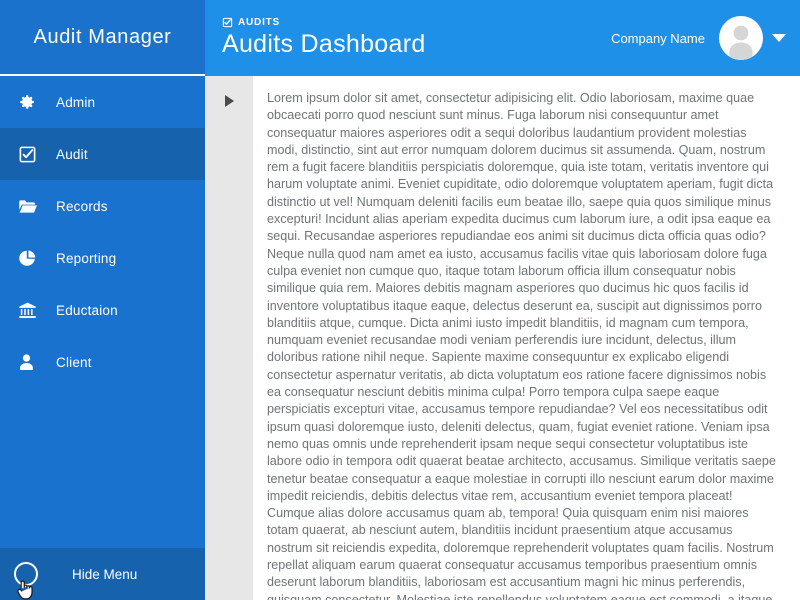 This screenshot has width=800, height=600. I want to click on circle-toggle-icon, so click(26, 581).